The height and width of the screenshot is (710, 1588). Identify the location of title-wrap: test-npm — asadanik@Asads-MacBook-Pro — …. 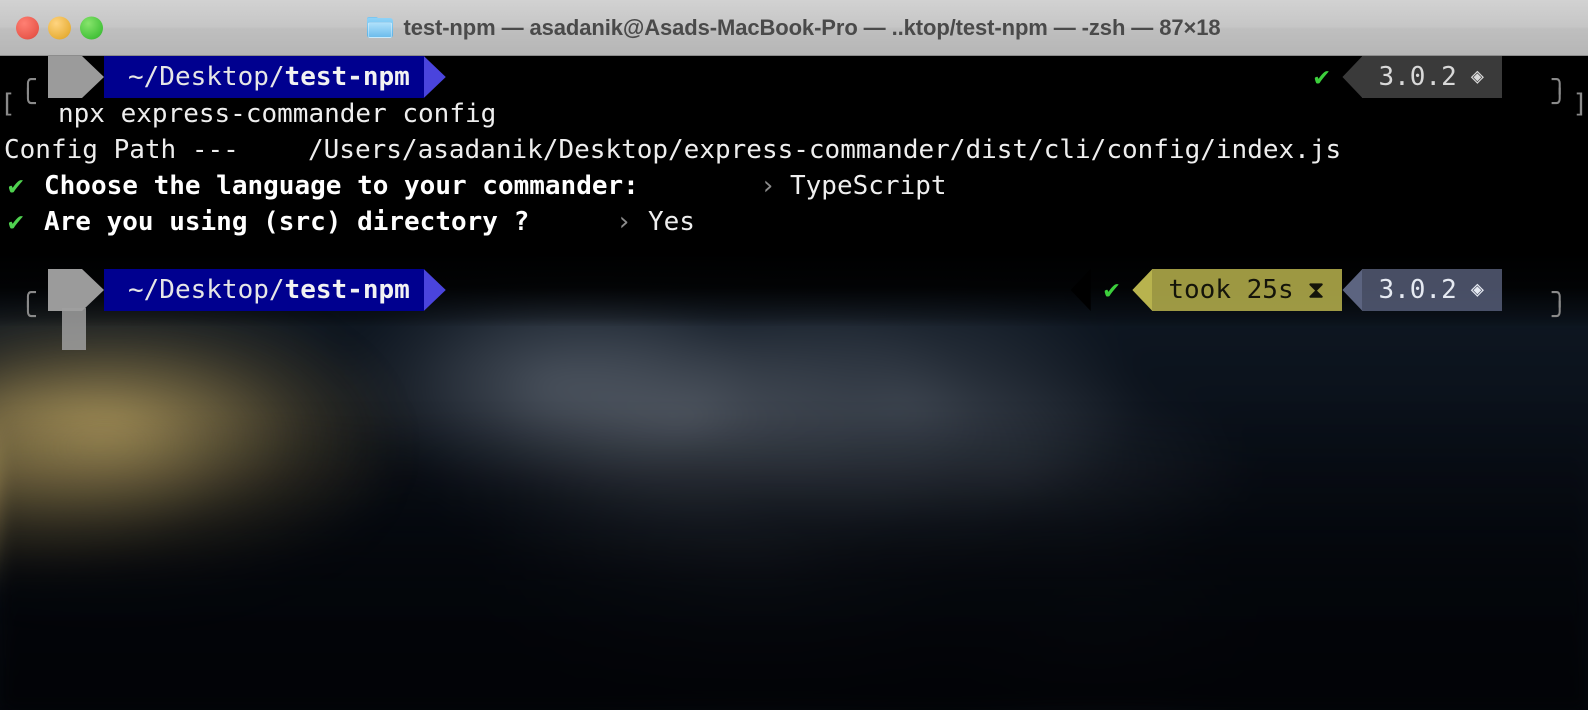
(794, 27).